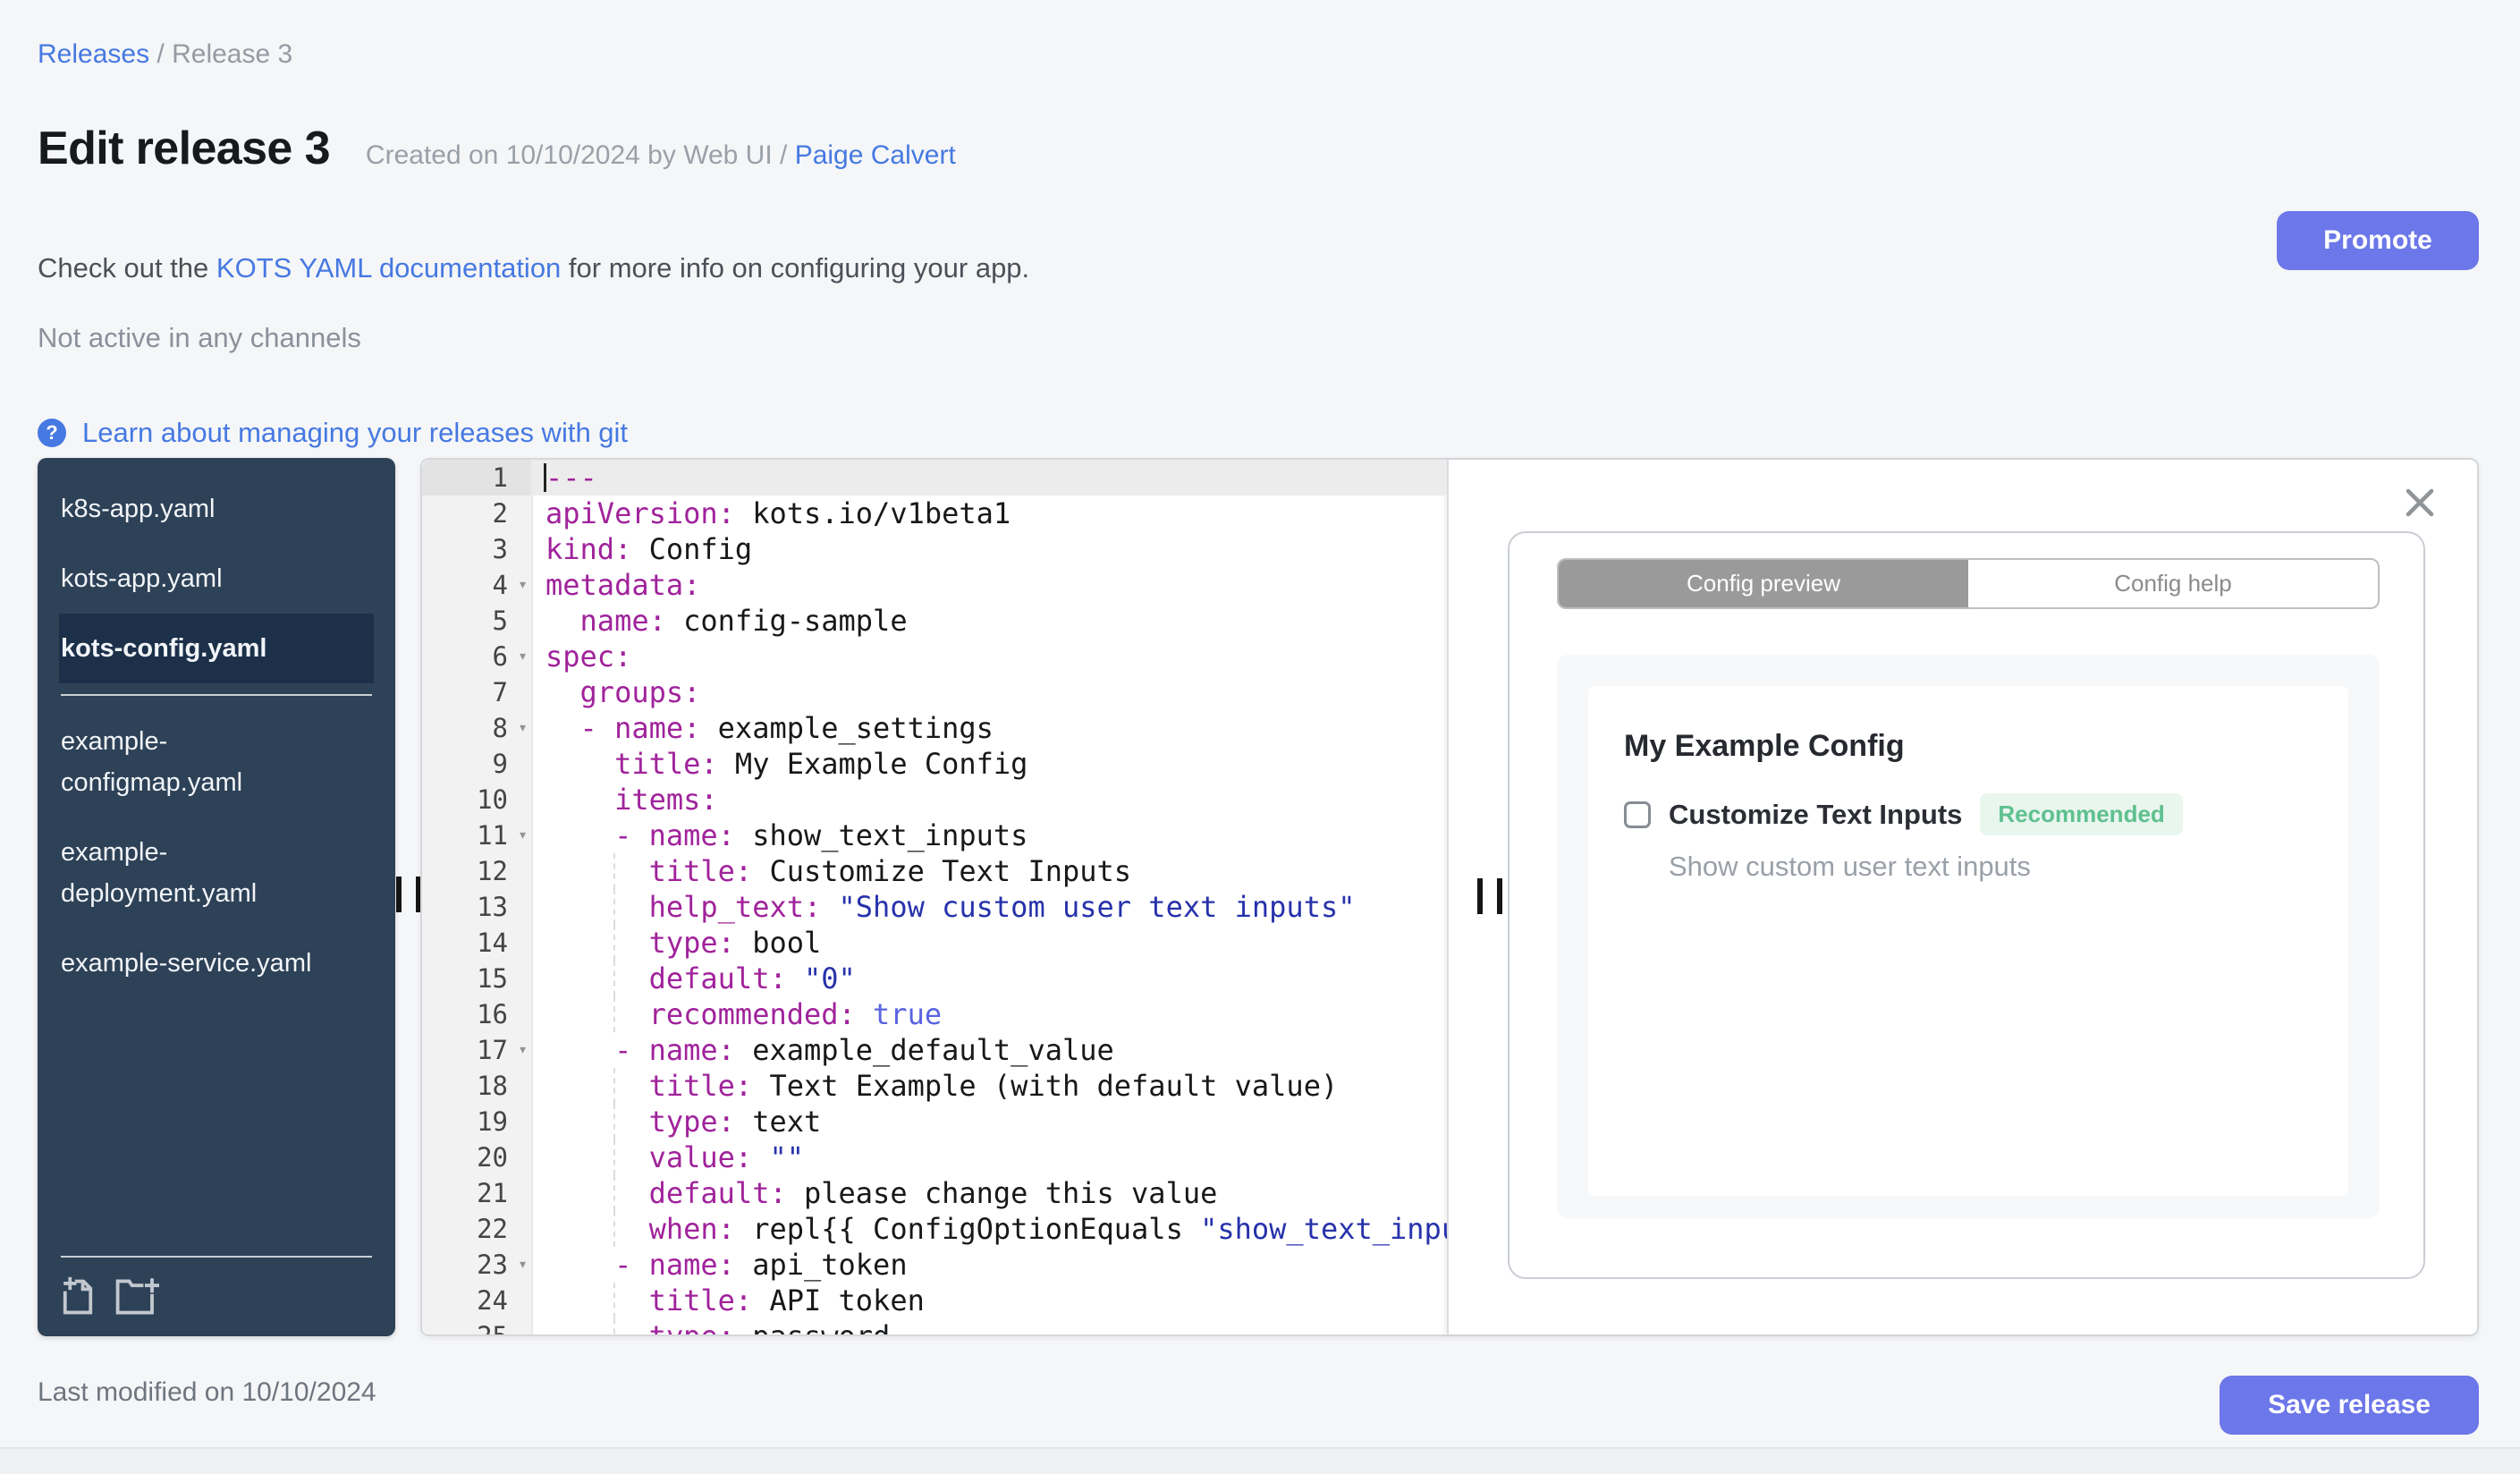 The image size is (2520, 1474). I want to click on breadcrumb: Releases / Release 3, so click(165, 54).